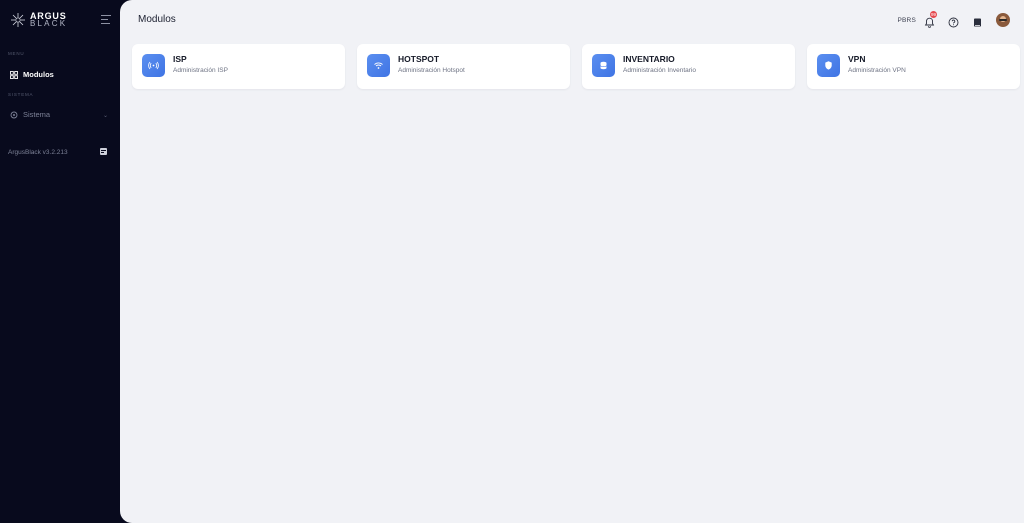 This screenshot has height=523, width=1024. Describe the element at coordinates (419, 59) in the screenshot. I see `module-title: HOTSPOT` at that location.